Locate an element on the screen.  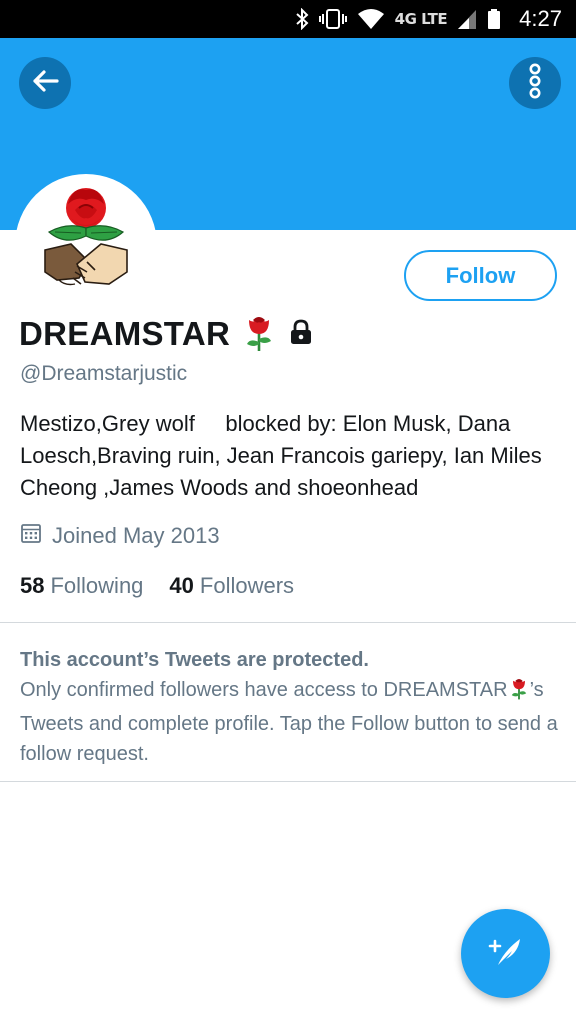
follow-stats: 58 Following 40 Followers is located at coordinates (170, 586).